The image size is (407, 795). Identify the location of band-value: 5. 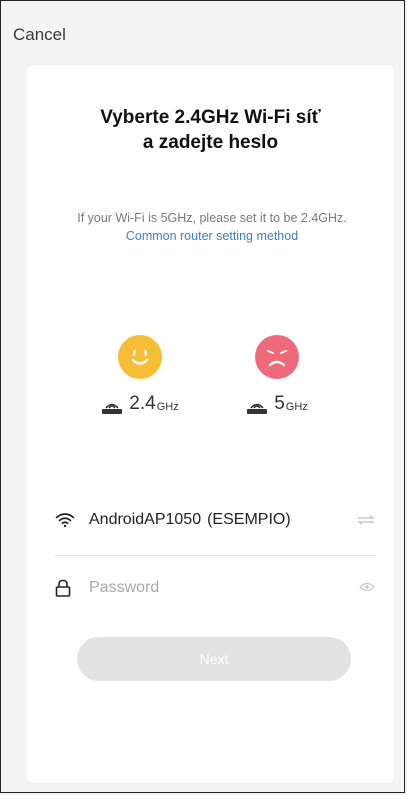
(279, 403).